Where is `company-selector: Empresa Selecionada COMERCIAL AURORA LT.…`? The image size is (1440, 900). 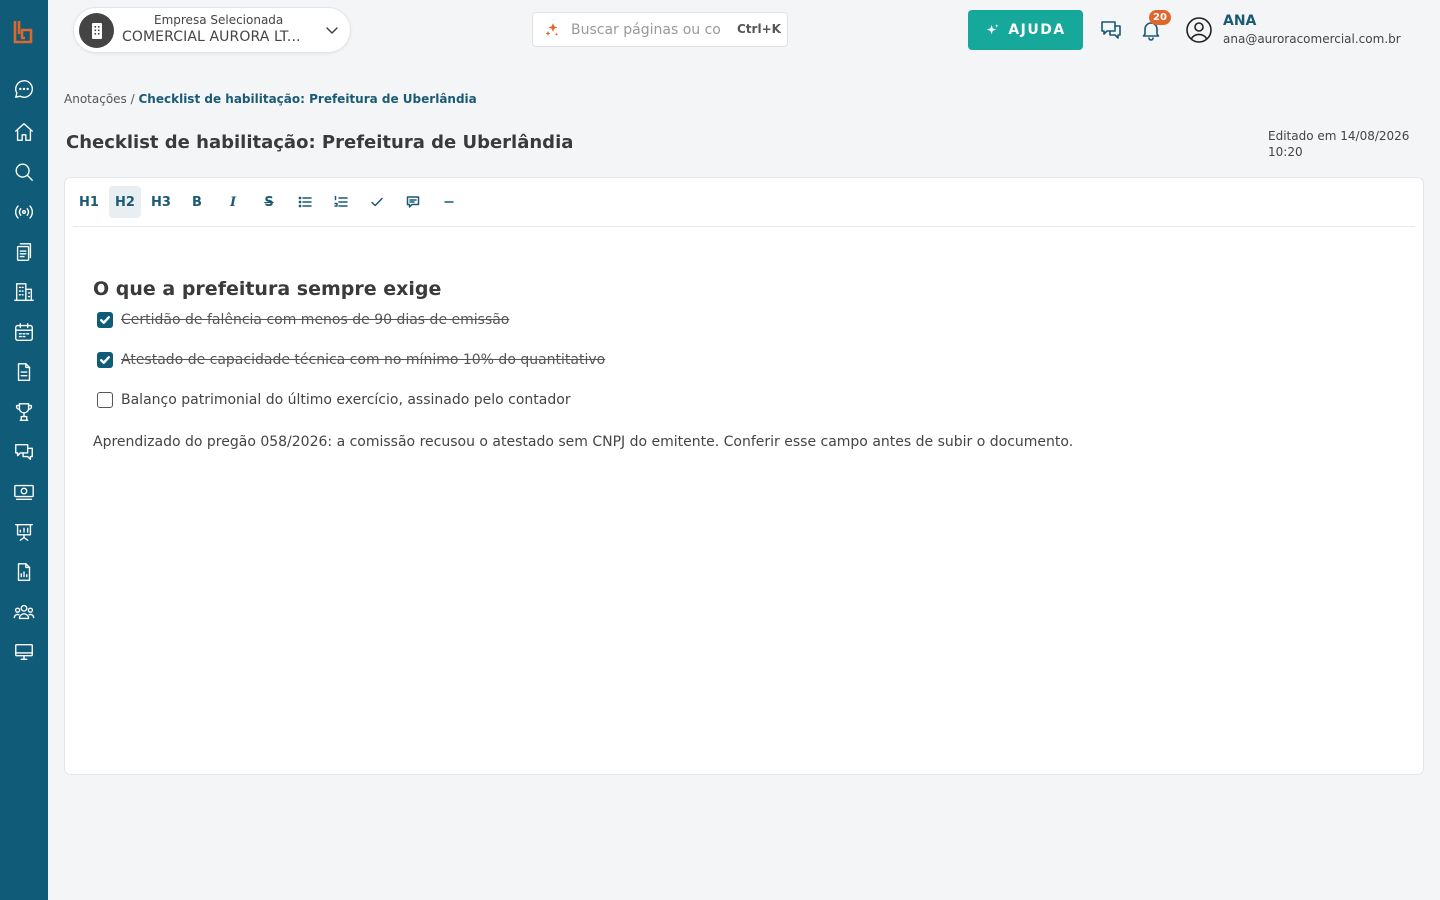
company-selector: Empresa Selecionada COMERCIAL AURORA LT.… is located at coordinates (212, 30).